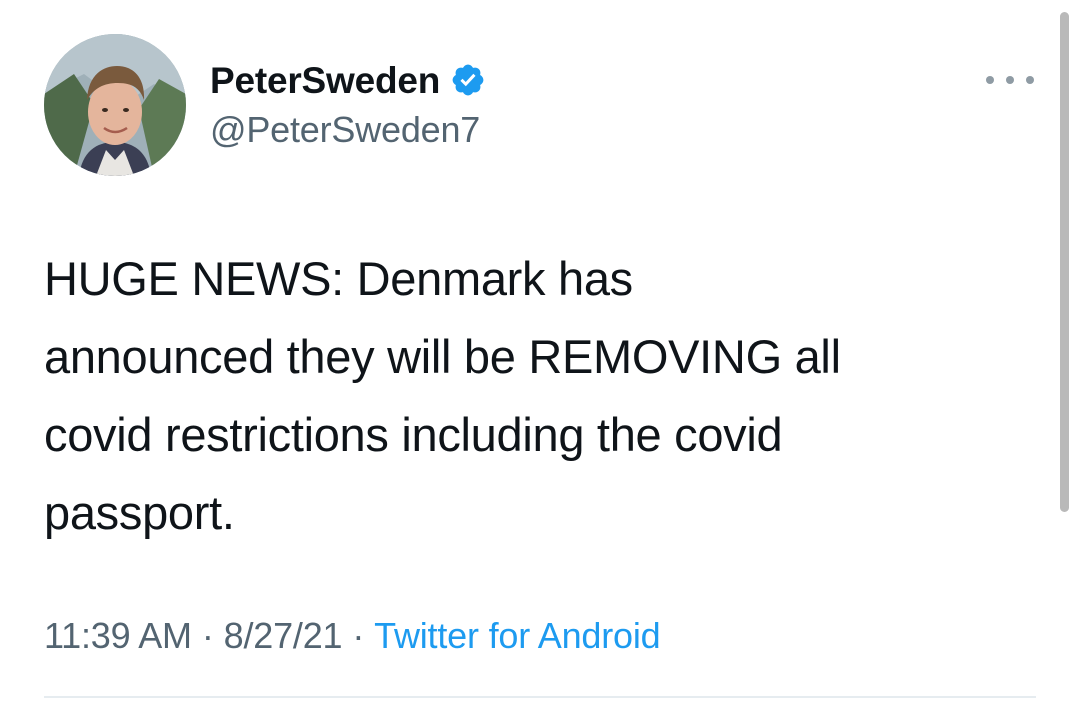 The height and width of the screenshot is (703, 1080). Describe the element at coordinates (468, 80) in the screenshot. I see `verified-badge-icon` at that location.